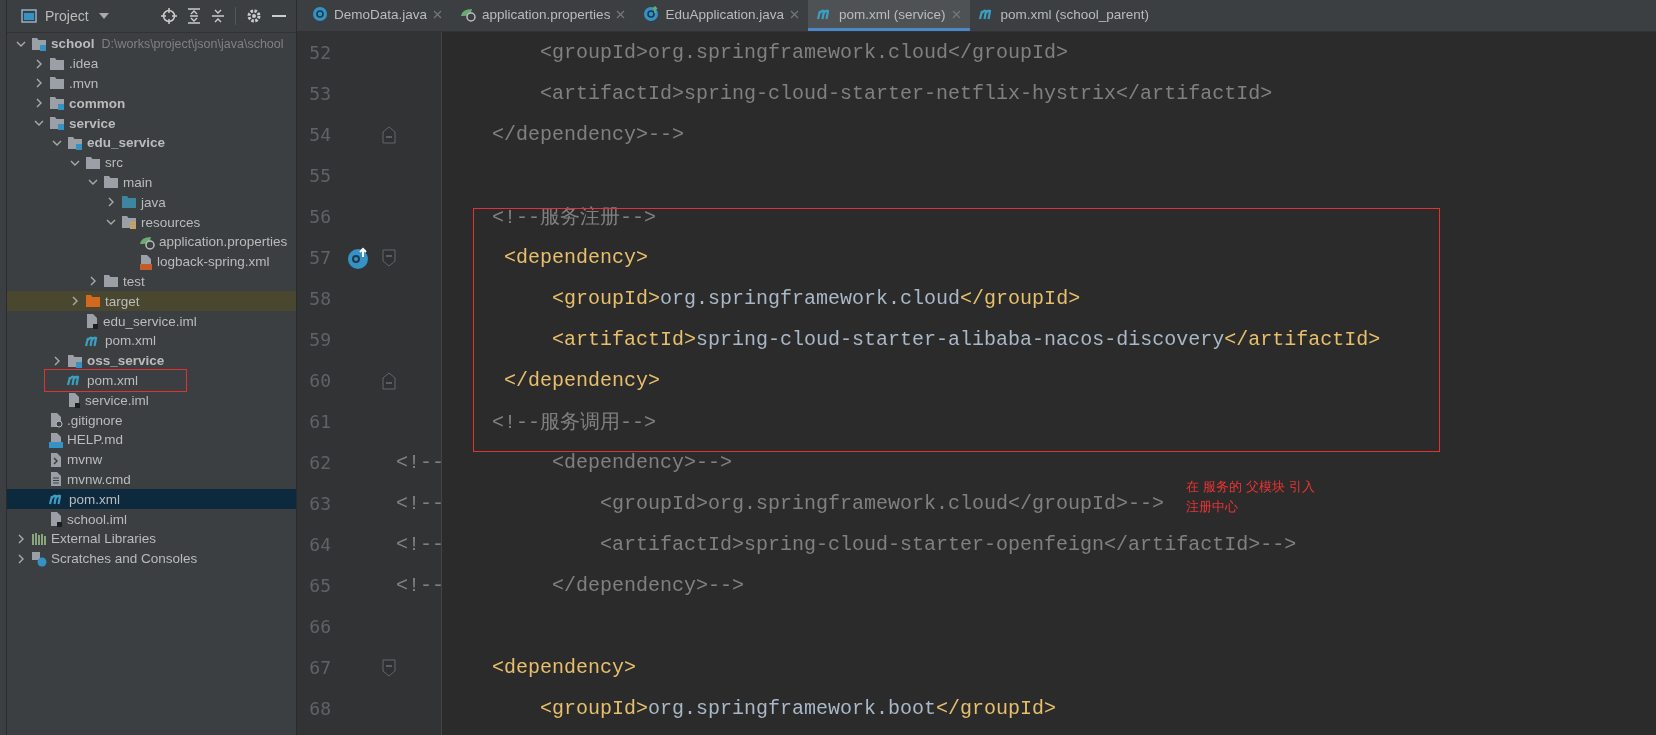  I want to click on tree-row: edu_service, so click(151, 143).